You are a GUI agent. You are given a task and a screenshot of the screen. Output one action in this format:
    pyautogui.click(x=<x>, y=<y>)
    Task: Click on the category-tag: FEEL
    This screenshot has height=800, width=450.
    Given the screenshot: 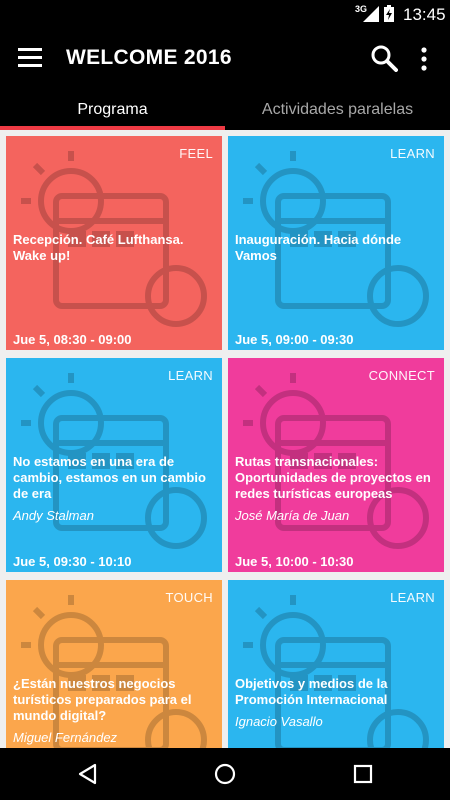 What is the action you would take?
    pyautogui.click(x=196, y=153)
    